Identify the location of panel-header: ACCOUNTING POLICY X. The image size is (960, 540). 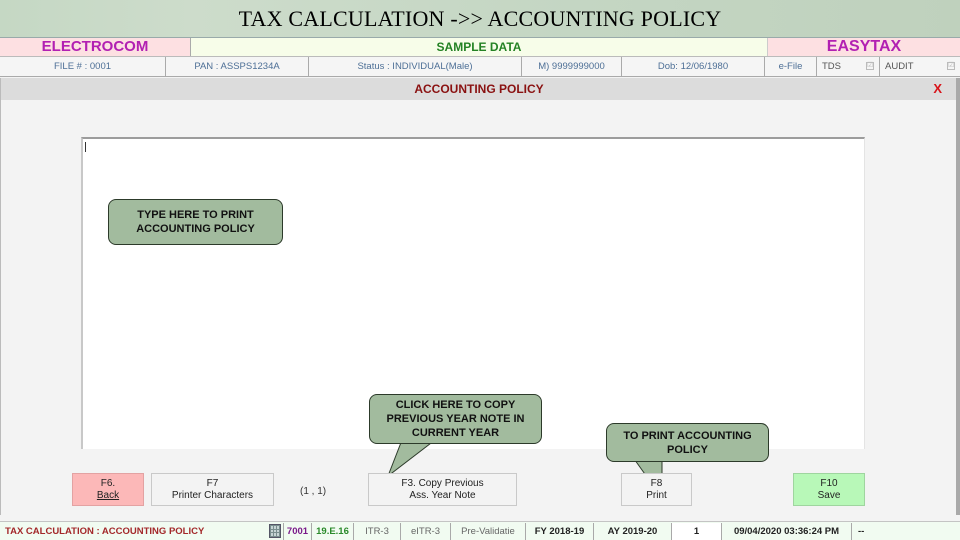
(478, 89).